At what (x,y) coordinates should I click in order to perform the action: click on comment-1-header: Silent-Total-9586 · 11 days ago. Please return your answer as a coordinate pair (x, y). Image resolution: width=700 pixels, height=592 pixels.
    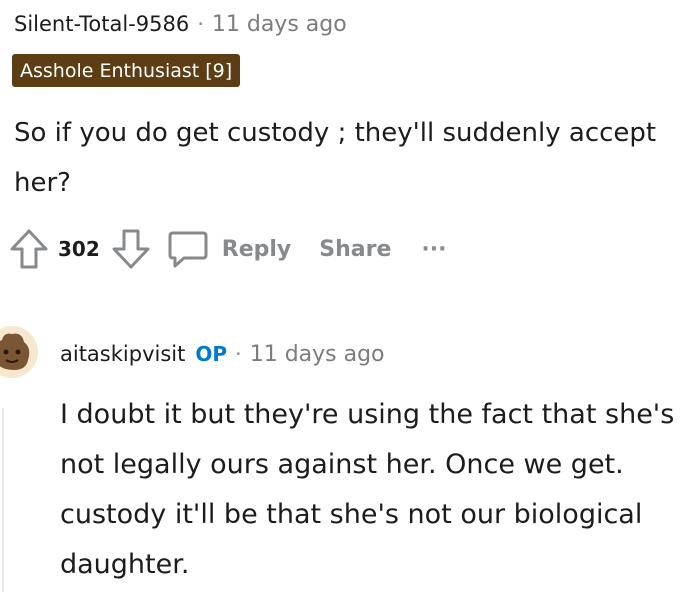
    Looking at the image, I should click on (180, 24).